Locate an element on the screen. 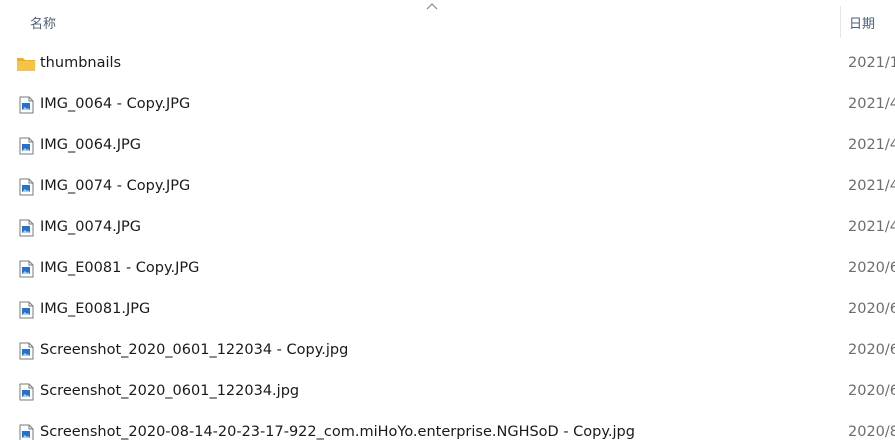 This screenshot has width=895, height=440. file-row: IMG_0074 - Copy.JPG 2021/4 is located at coordinates (447, 187).